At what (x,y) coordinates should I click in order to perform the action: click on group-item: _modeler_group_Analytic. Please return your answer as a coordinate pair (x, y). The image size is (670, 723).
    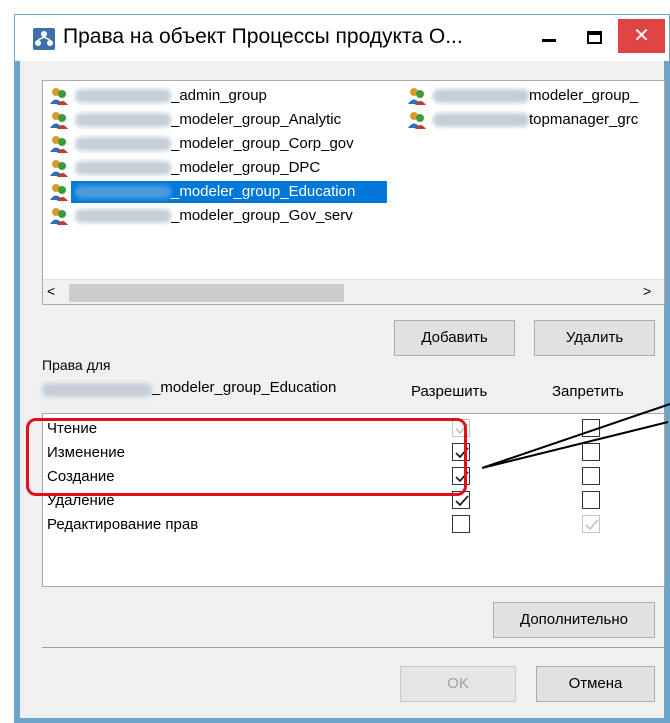
    Looking at the image, I should click on (219, 120).